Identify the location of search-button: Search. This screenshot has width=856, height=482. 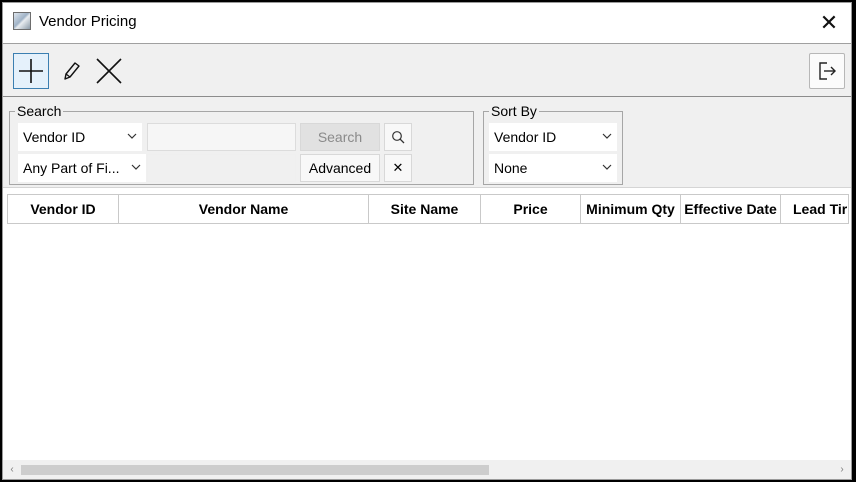
(340, 137).